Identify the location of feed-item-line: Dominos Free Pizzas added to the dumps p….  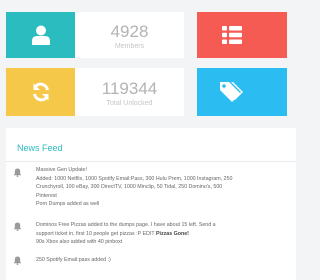
(126, 225).